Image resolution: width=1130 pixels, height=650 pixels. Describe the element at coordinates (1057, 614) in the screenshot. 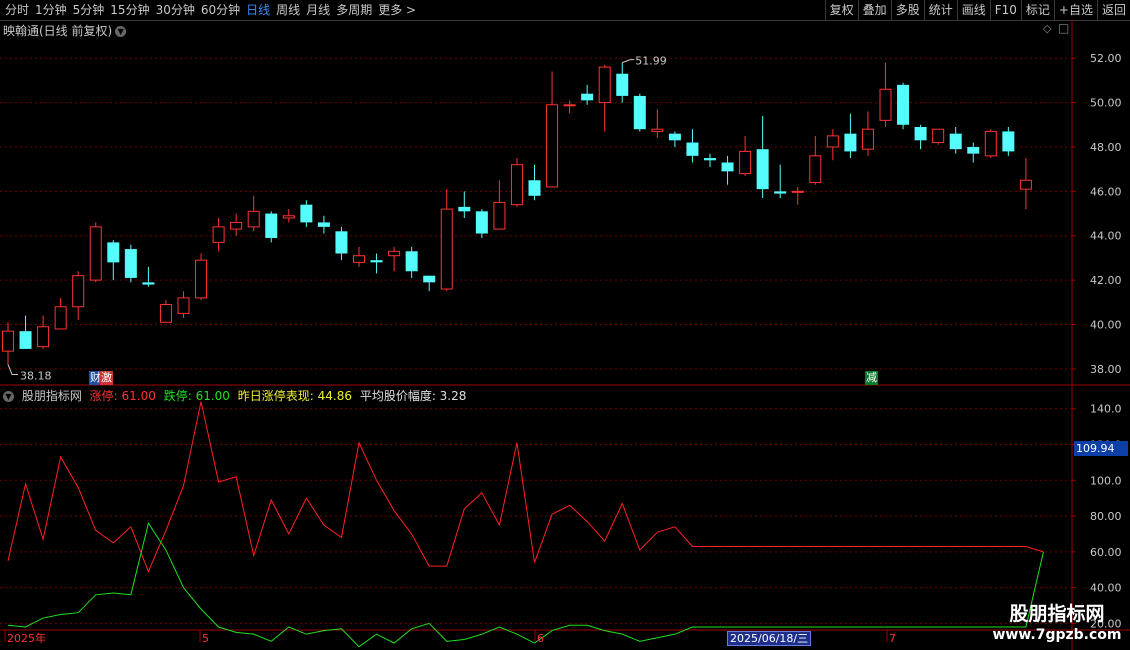

I see `watermark-title: 股朋指标网` at that location.